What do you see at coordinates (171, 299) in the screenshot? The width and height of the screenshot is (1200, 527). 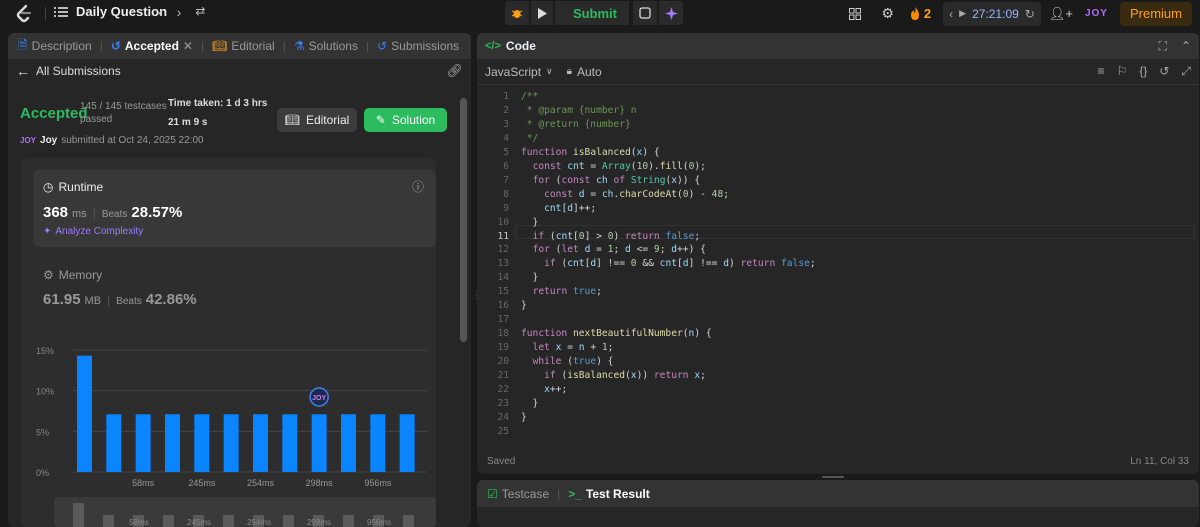 I see `memory-beats-value: 42.86%` at bounding box center [171, 299].